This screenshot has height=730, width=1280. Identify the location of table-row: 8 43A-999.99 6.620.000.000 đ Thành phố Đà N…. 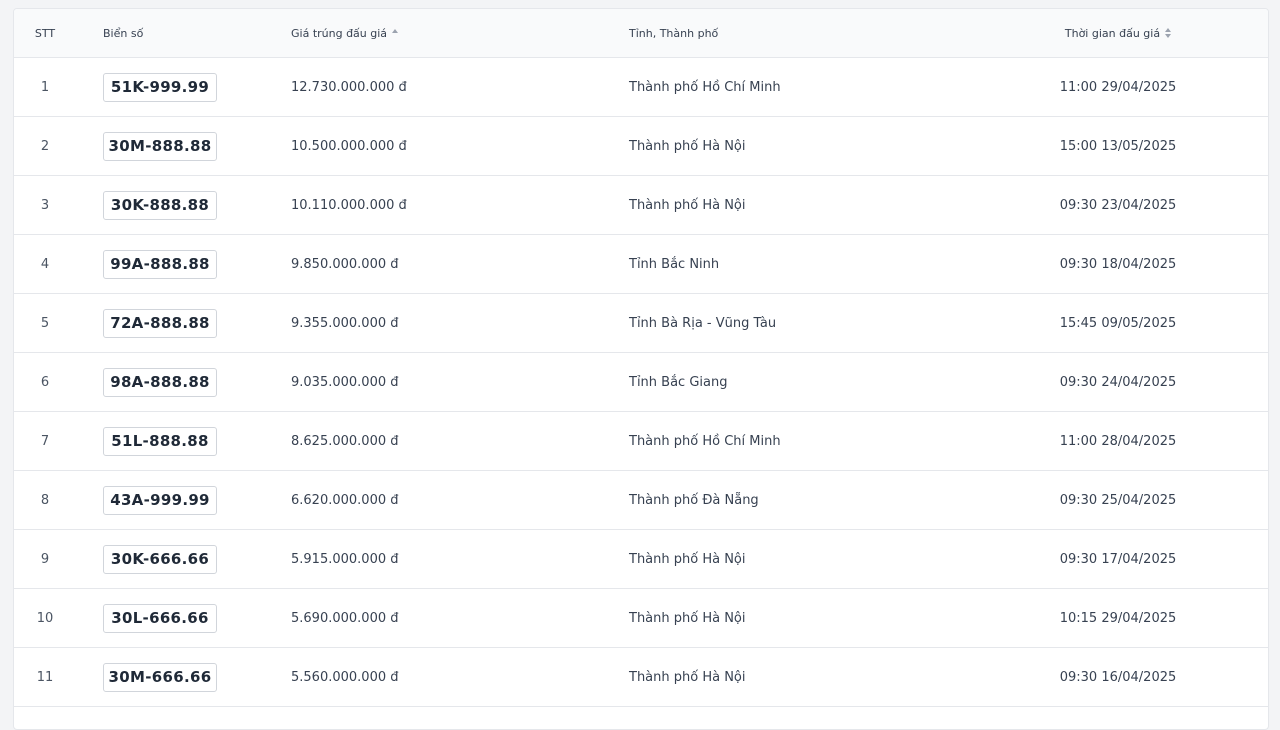
(641, 500).